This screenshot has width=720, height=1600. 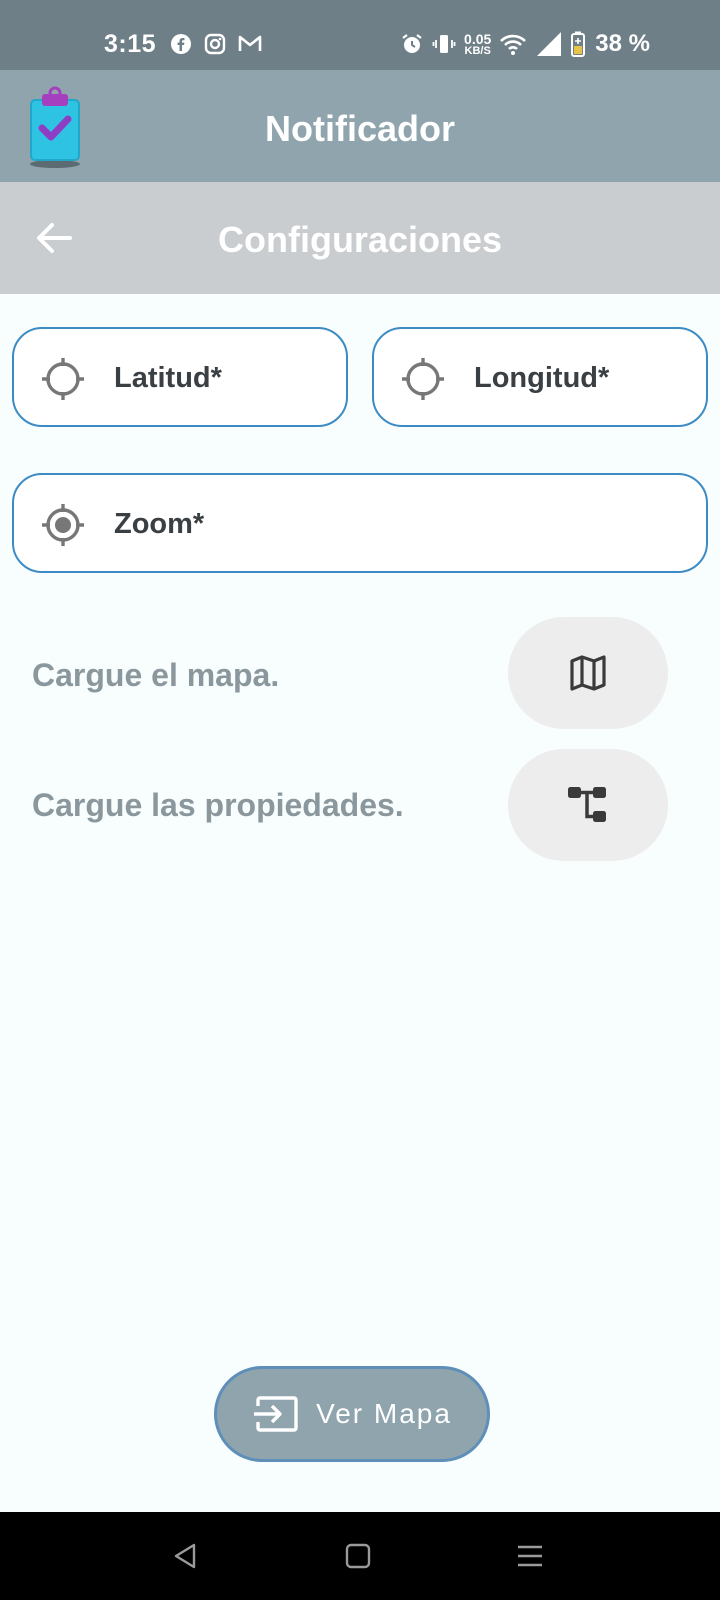 I want to click on gmail-icon, so click(x=250, y=43).